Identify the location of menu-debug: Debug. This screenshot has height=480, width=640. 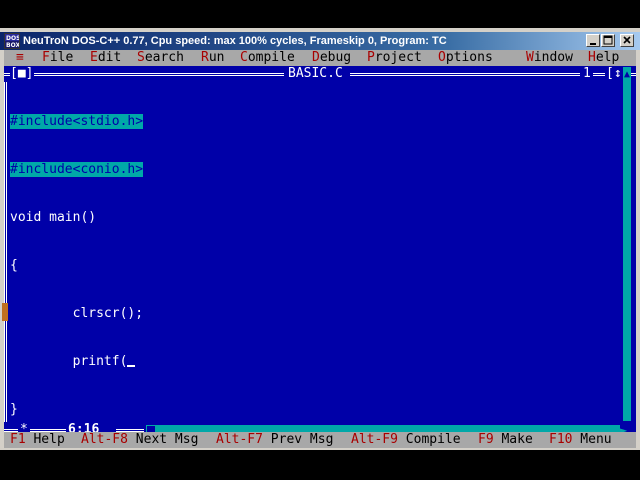
(331, 58).